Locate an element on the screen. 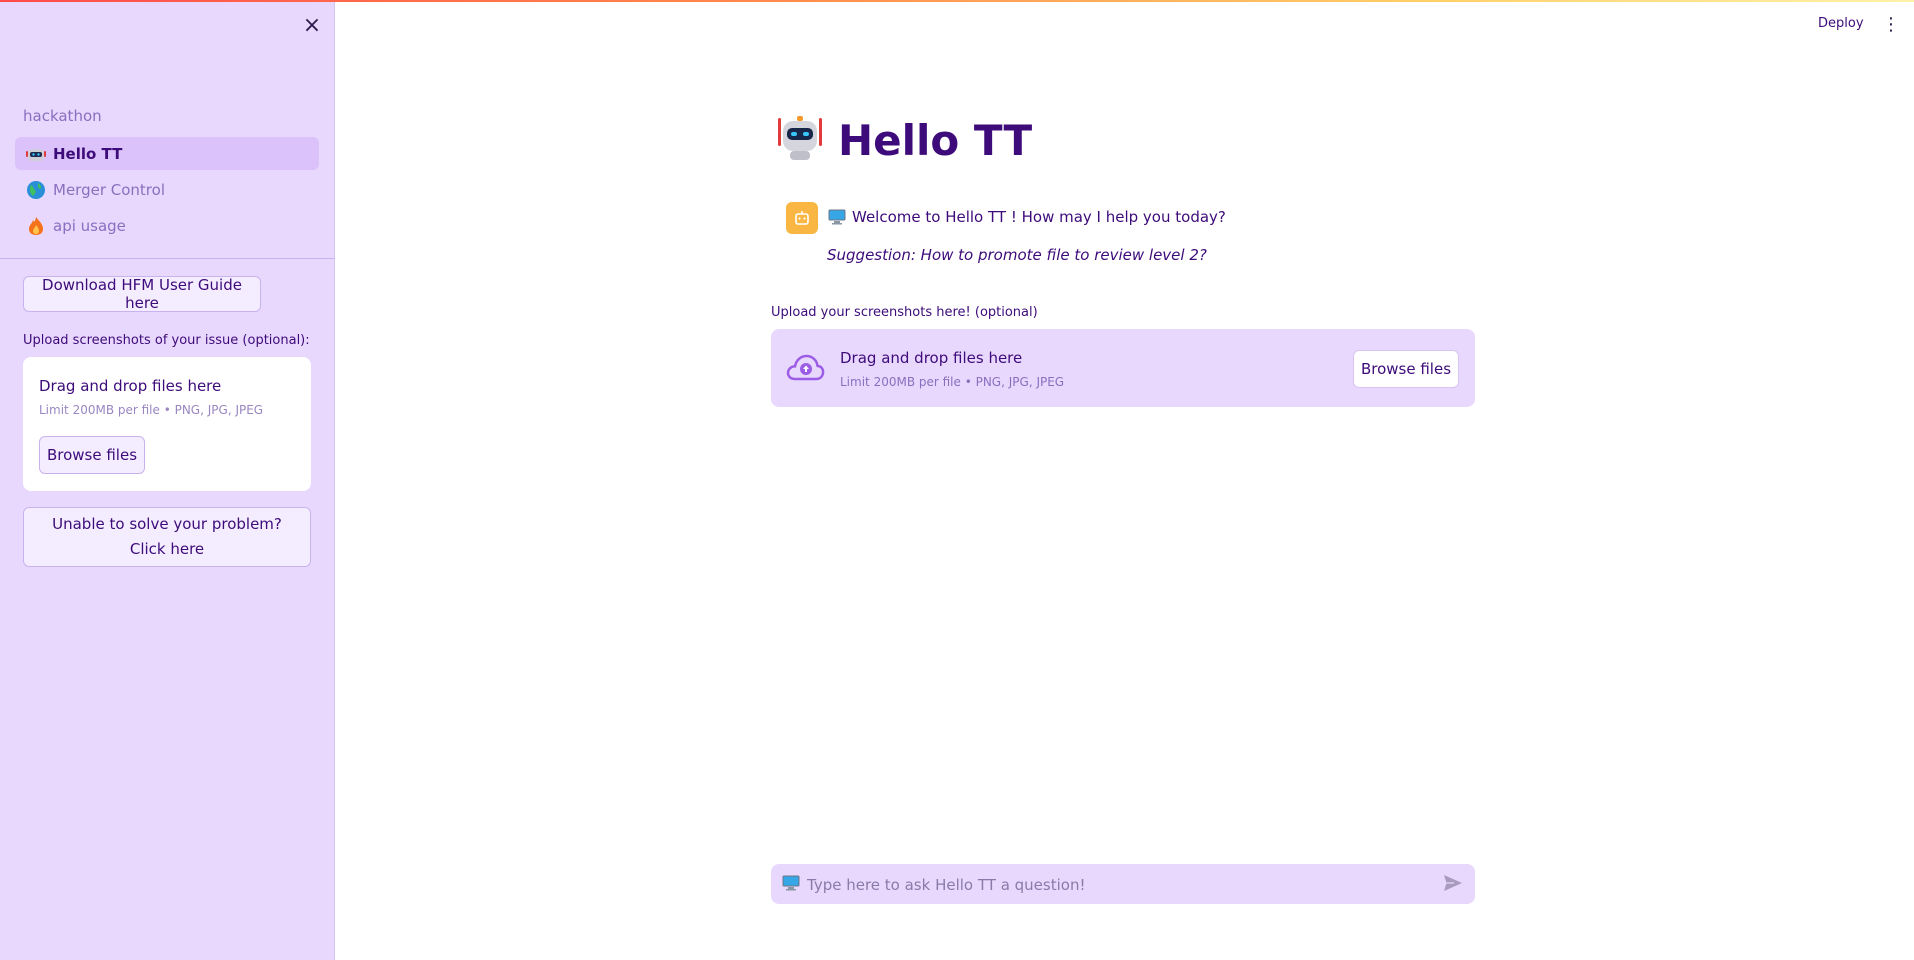  sidebar-nav: Hello TT Merger Control api usage is located at coordinates (167, 191).